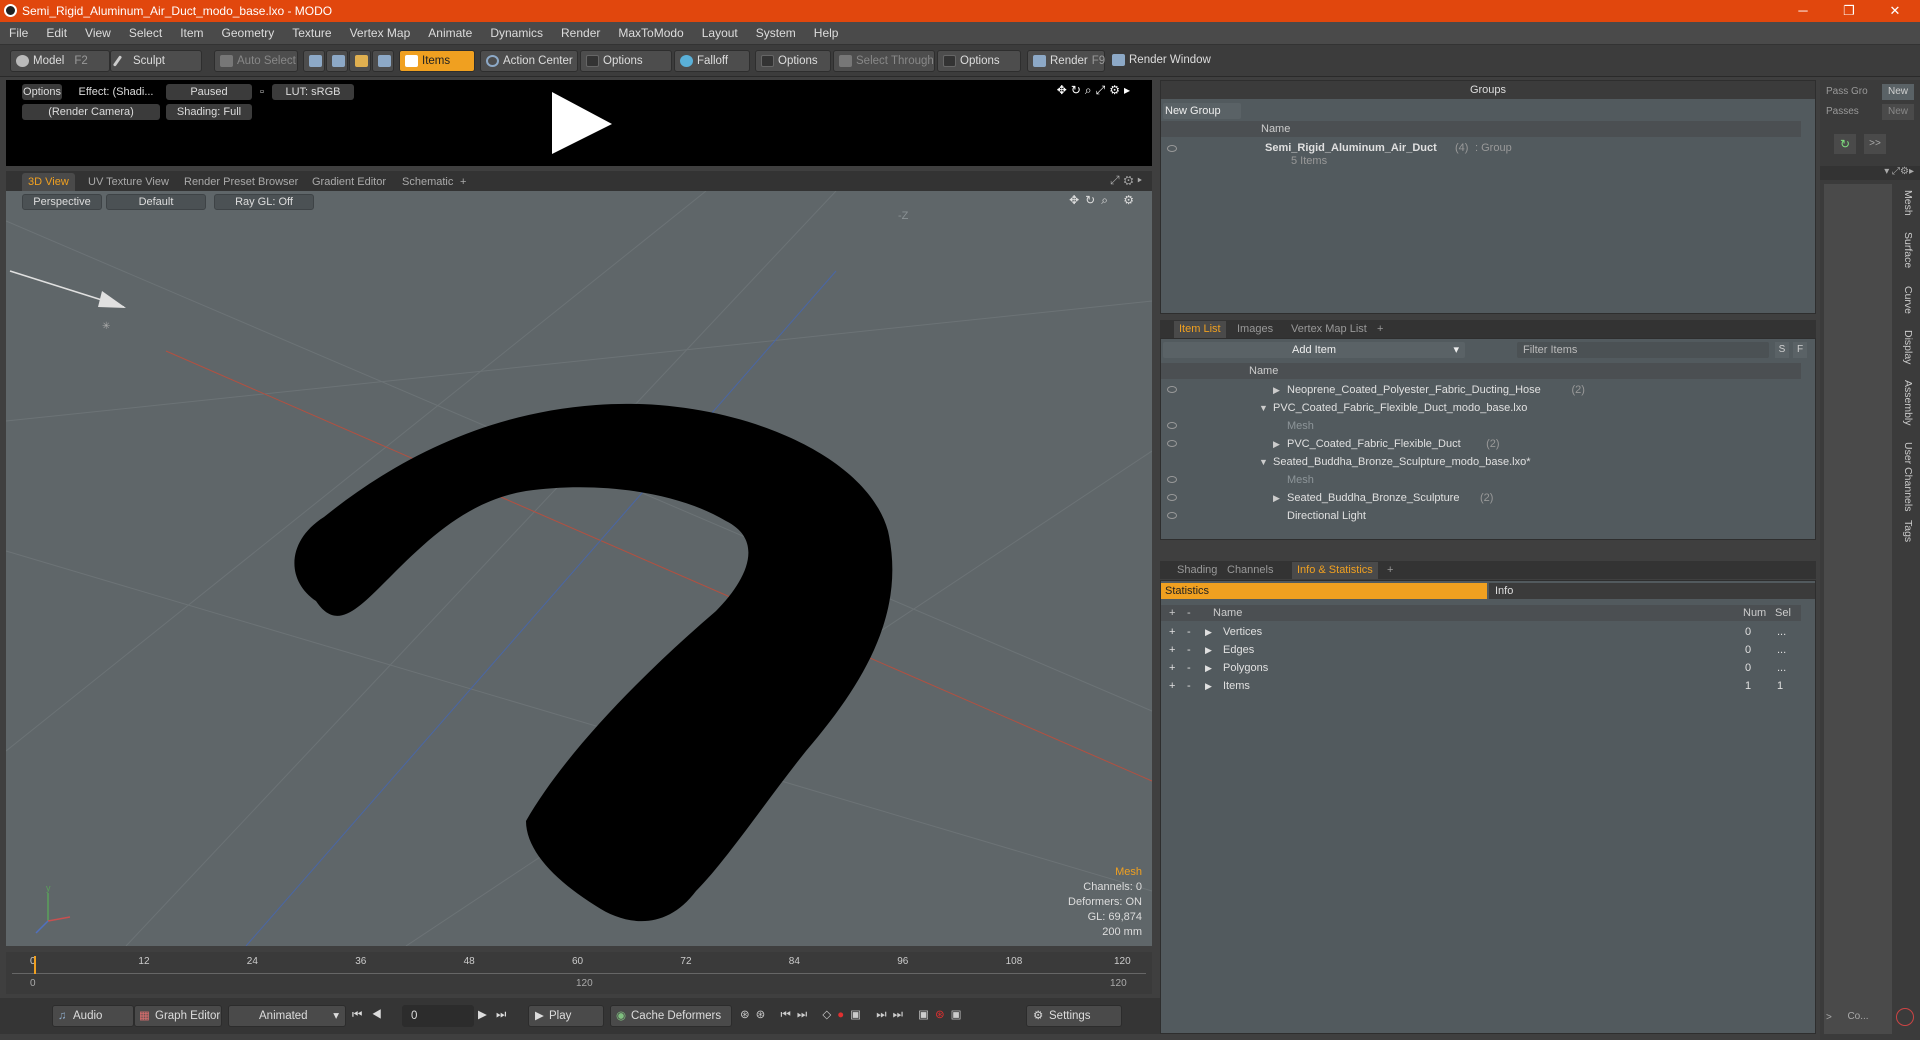 The height and width of the screenshot is (1040, 1920). What do you see at coordinates (62, 202) in the screenshot?
I see `perspective-dropdown: Perspective` at bounding box center [62, 202].